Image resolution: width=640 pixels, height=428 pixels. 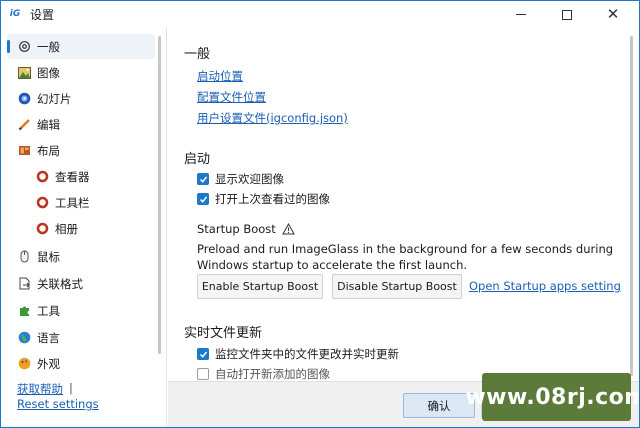 What do you see at coordinates (66, 228) in the screenshot?
I see `sidebar-item-label: 相册` at bounding box center [66, 228].